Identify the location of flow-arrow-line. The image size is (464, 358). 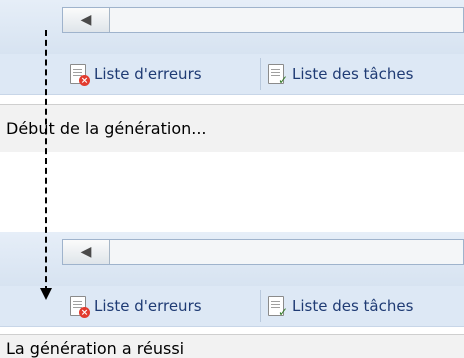
(46, 161).